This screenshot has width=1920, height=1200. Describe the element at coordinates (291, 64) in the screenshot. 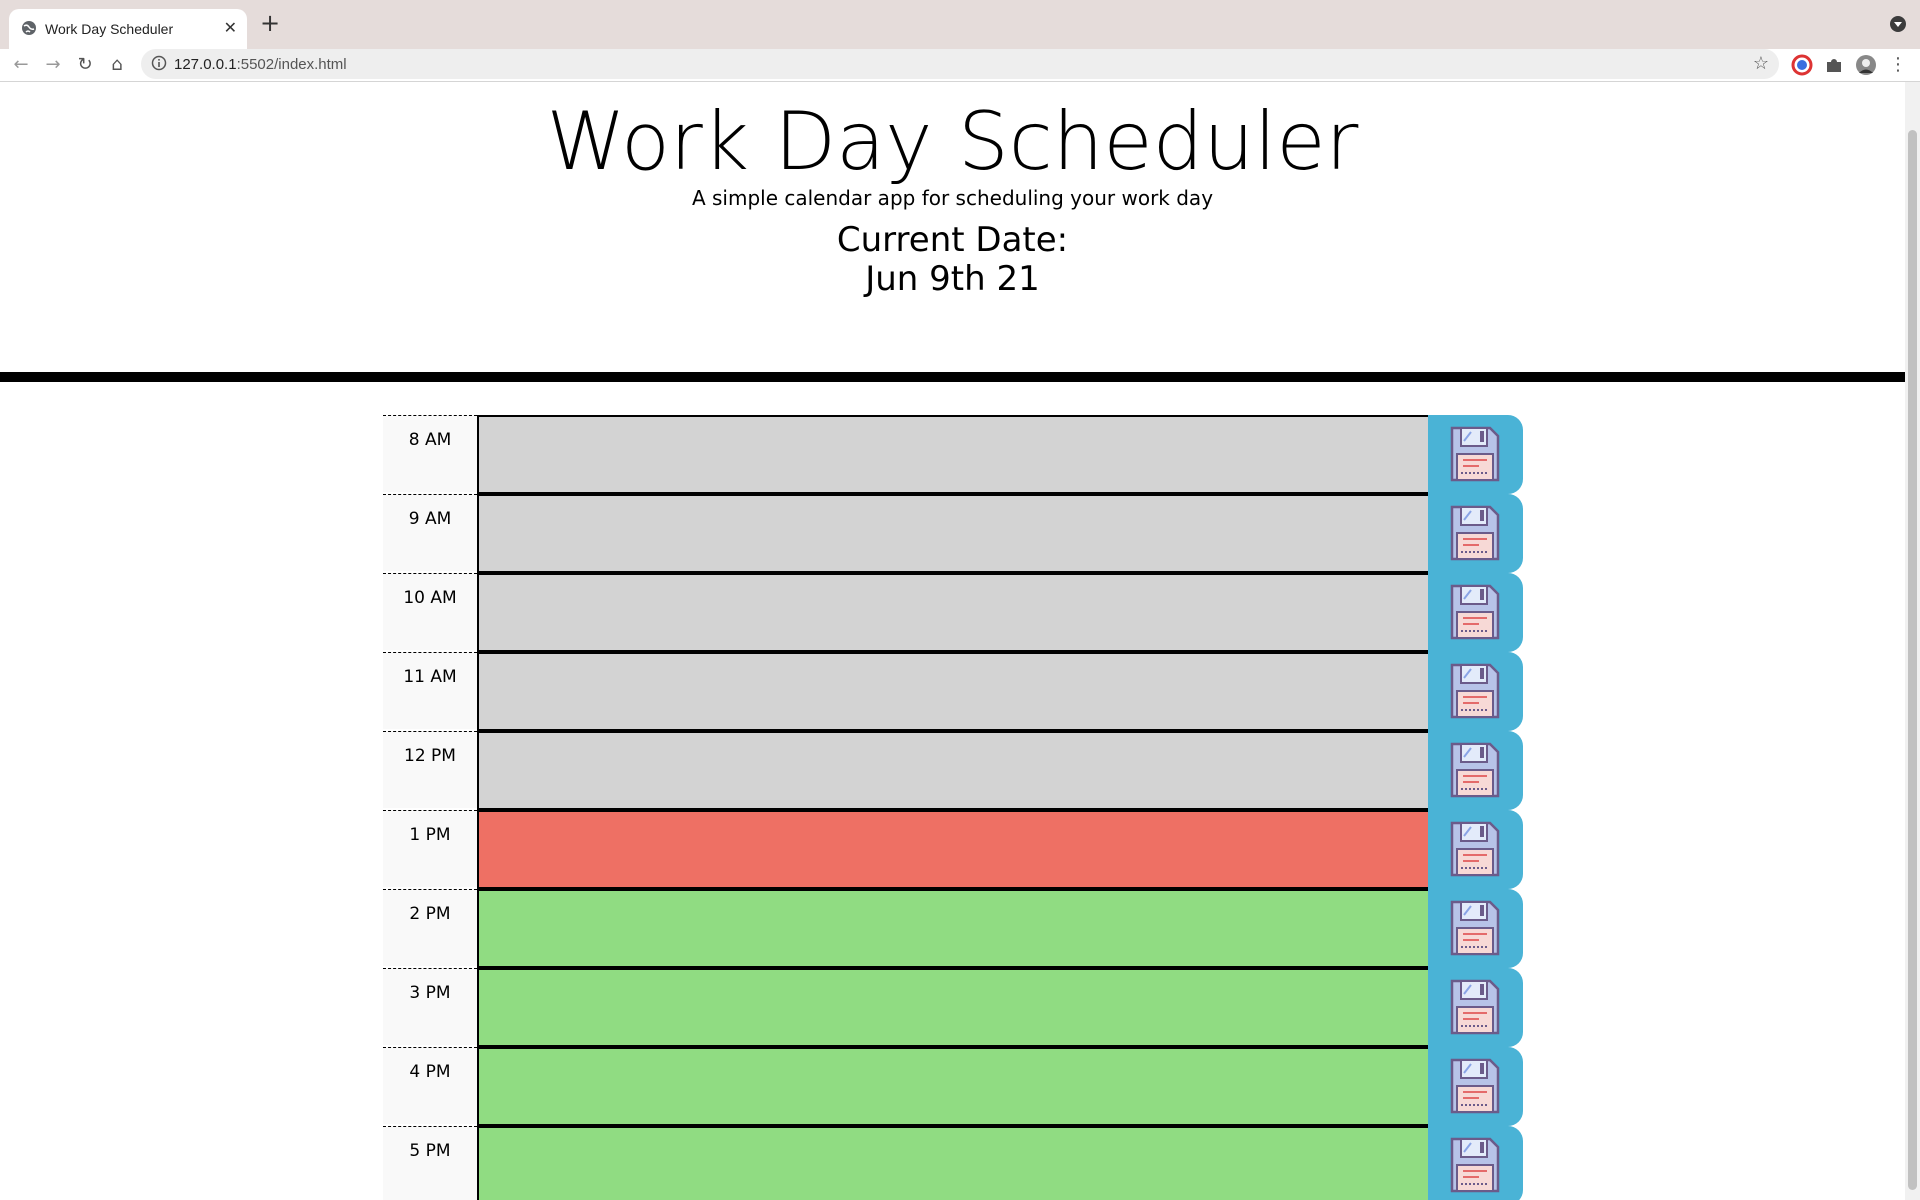

I see `url-path: :5502/index.html` at that location.